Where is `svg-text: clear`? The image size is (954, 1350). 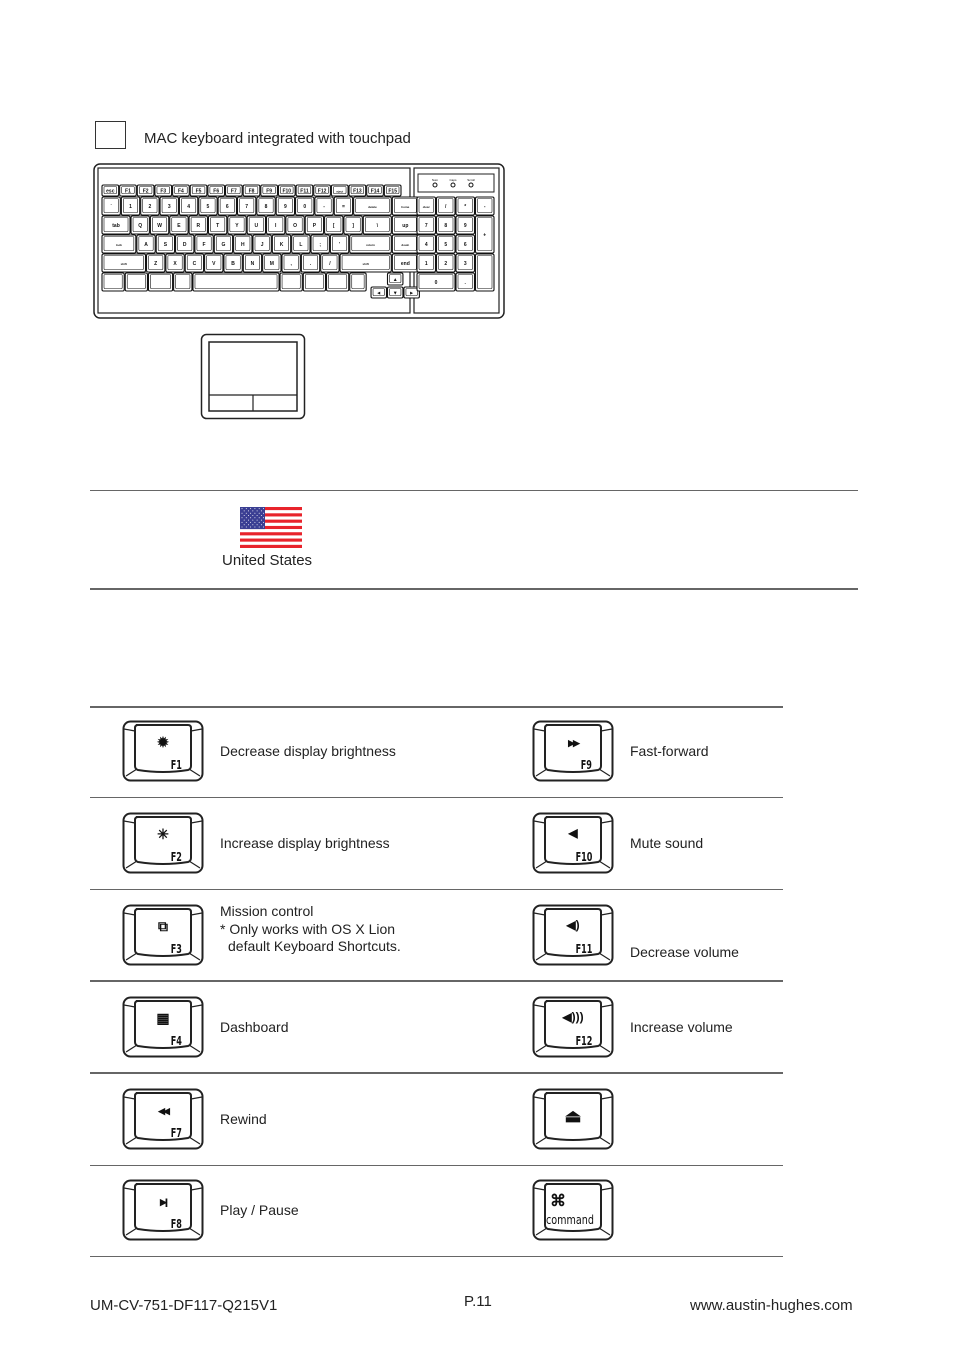
svg-text: clear is located at coordinates (427, 207).